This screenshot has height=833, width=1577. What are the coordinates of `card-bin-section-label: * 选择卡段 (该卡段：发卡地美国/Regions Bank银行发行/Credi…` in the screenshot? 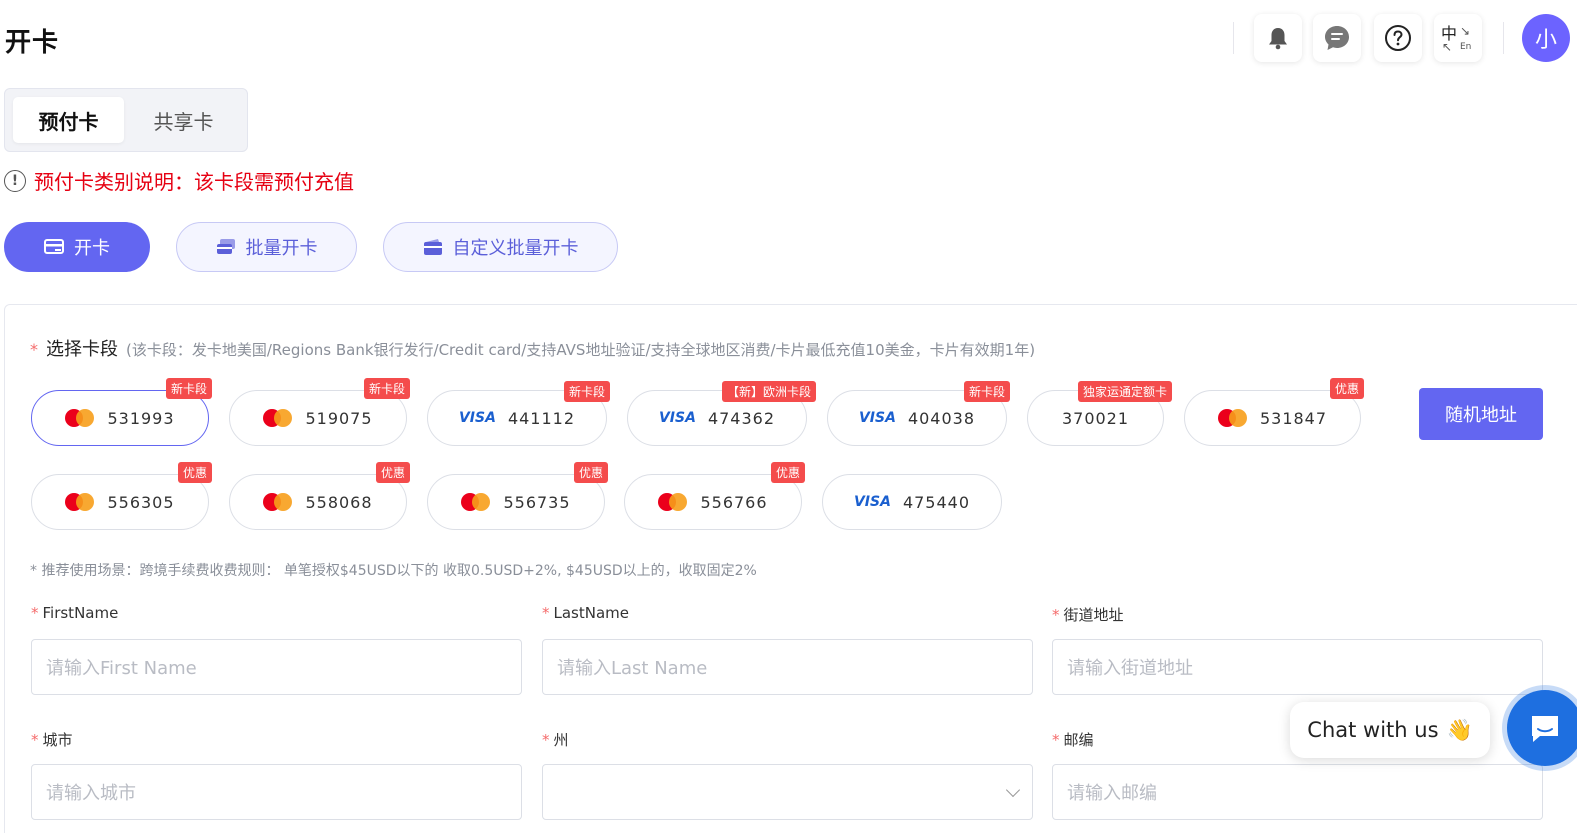 It's located at (532, 348).